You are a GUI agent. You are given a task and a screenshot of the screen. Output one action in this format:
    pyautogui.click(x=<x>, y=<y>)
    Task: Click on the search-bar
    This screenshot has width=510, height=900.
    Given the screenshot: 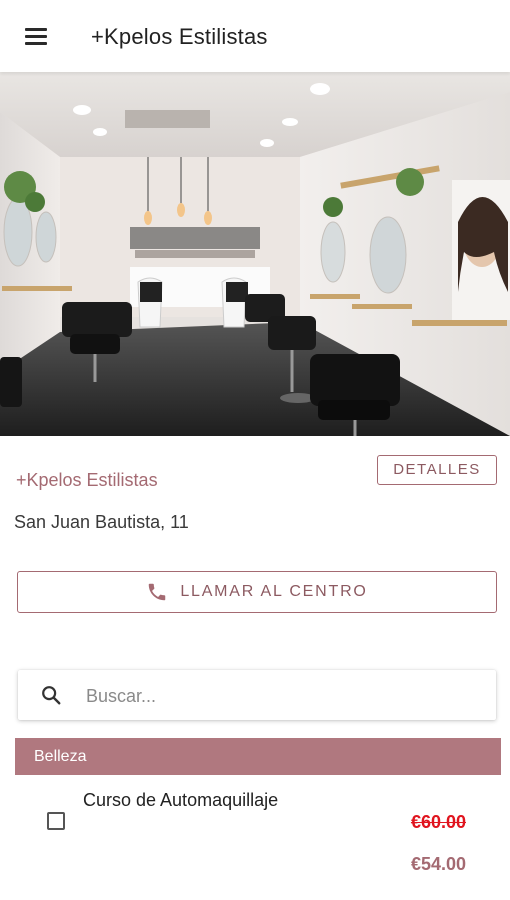 What is the action you would take?
    pyautogui.click(x=257, y=695)
    